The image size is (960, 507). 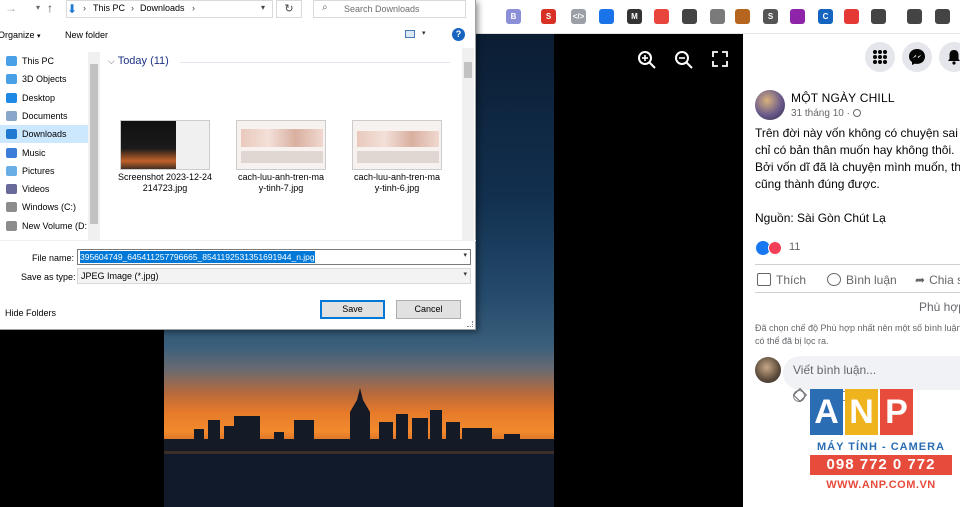 I want to click on nav-item-videos: Videos, so click(x=44, y=189).